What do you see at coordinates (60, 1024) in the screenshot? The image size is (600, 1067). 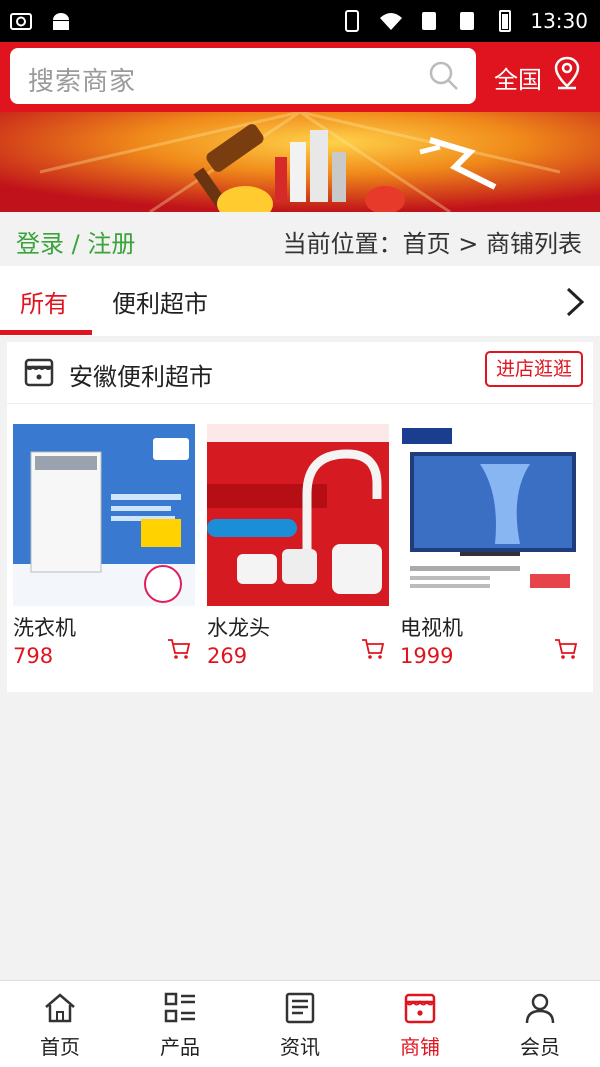 I see `nav-home: 首页` at bounding box center [60, 1024].